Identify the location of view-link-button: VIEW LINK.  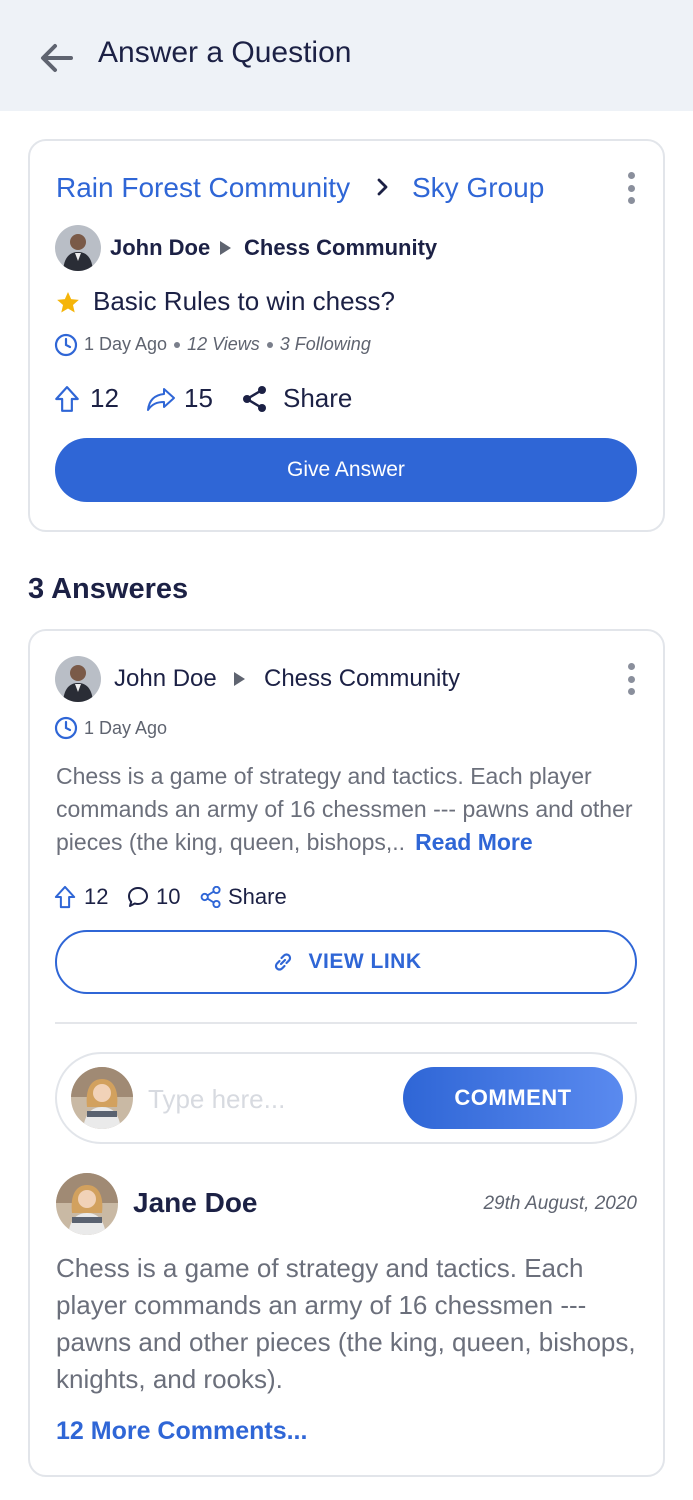
(346, 962).